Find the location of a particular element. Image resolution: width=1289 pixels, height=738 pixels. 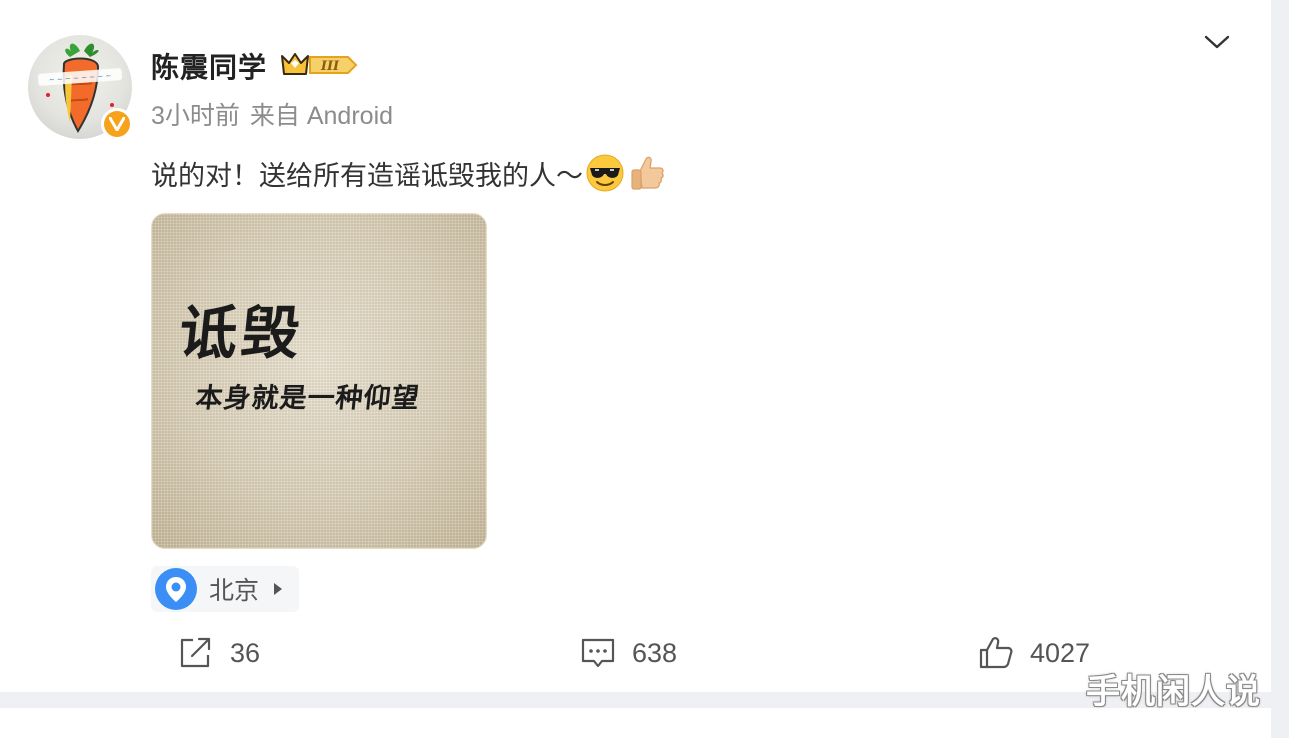

repost-button: 36 is located at coordinates (219, 653).